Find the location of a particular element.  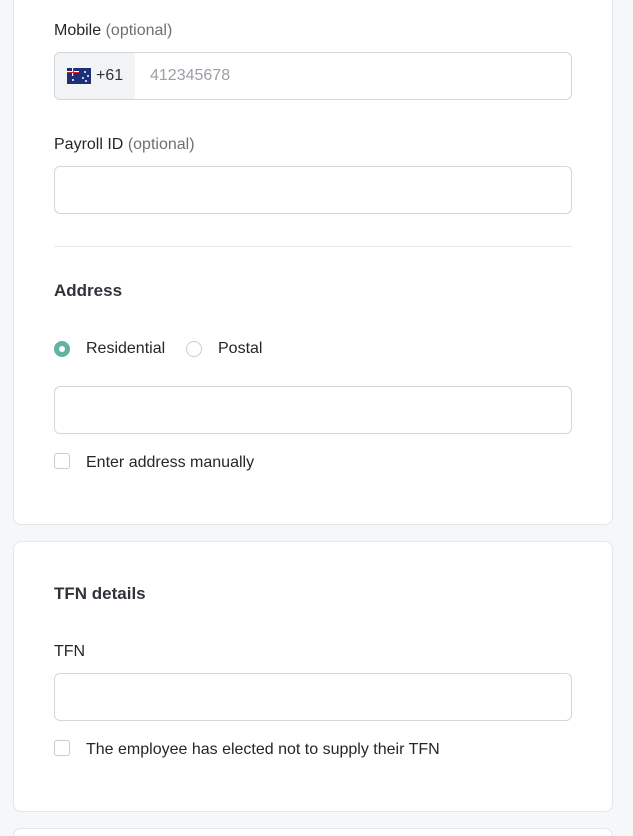

section-divider is located at coordinates (313, 246).